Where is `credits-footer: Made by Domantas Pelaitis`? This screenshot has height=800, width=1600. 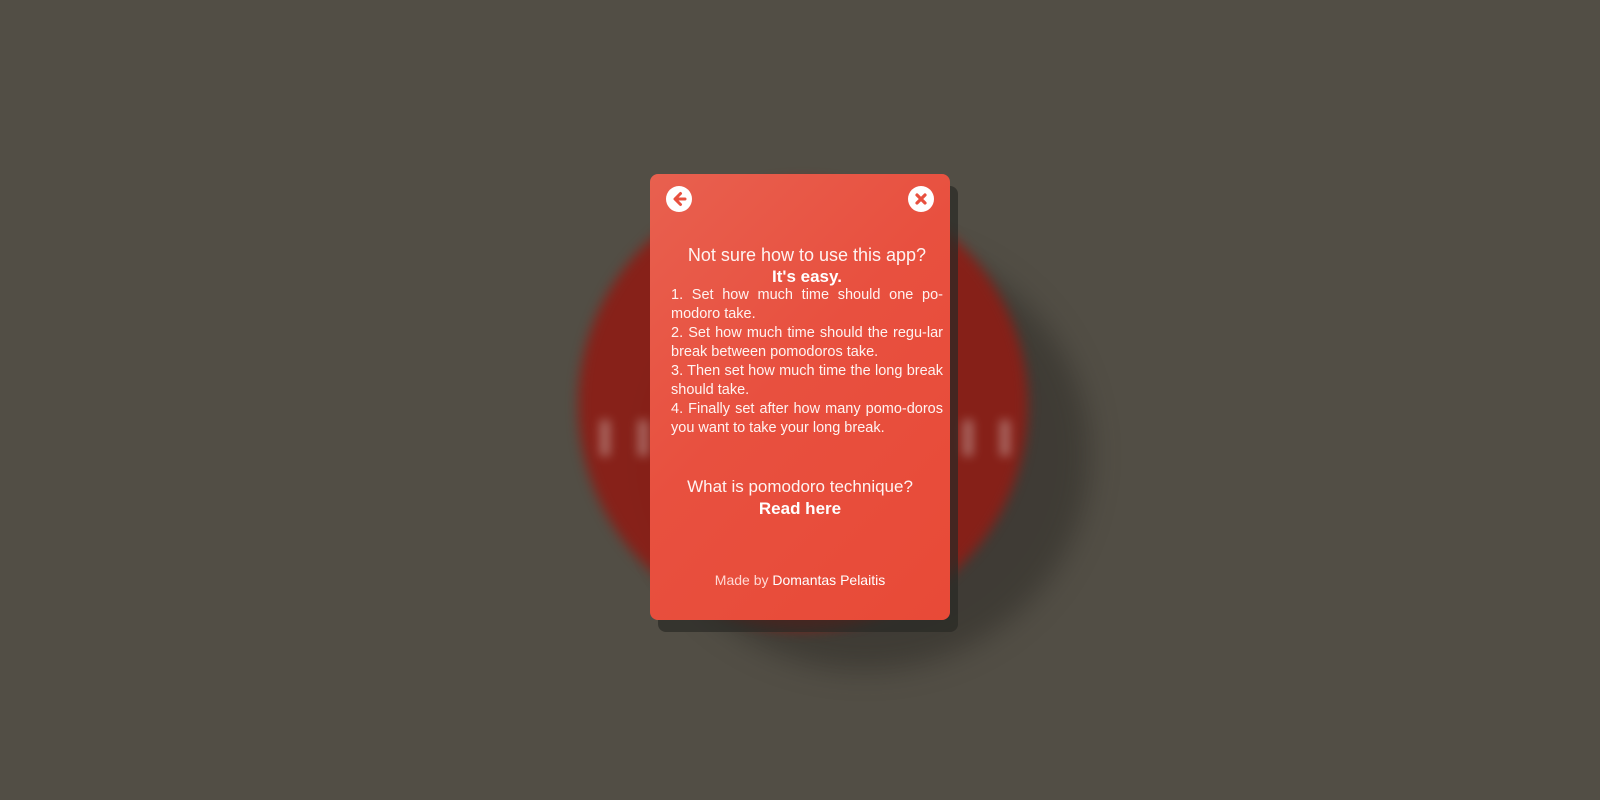
credits-footer: Made by Domantas Pelaitis is located at coordinates (800, 580).